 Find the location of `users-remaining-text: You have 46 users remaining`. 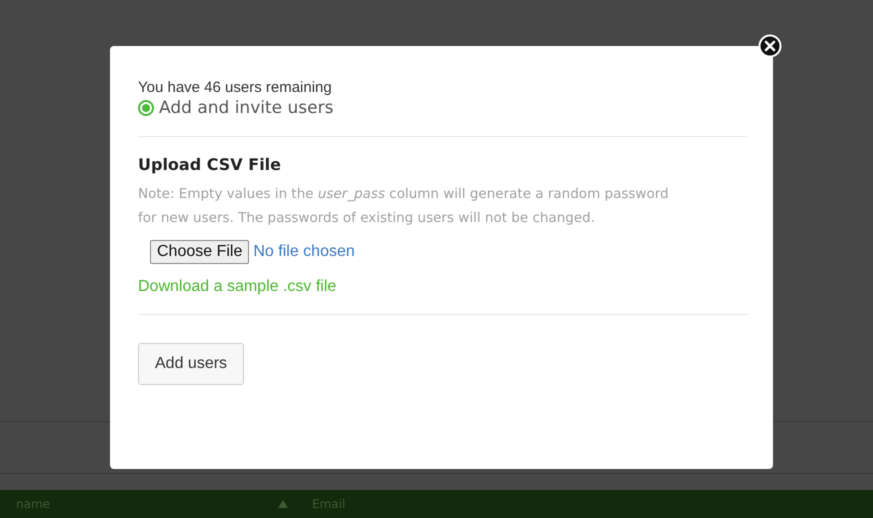

users-remaining-text: You have 46 users remaining is located at coordinates (235, 87).